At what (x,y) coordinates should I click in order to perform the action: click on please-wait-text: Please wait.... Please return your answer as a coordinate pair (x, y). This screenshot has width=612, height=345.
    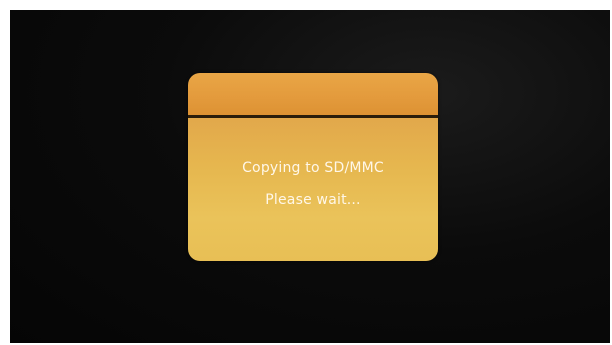
    Looking at the image, I should click on (313, 200).